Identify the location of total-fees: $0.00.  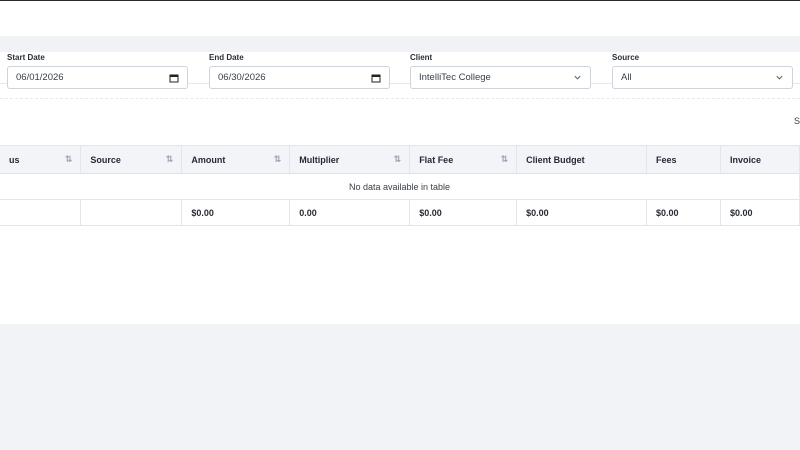
(683, 212).